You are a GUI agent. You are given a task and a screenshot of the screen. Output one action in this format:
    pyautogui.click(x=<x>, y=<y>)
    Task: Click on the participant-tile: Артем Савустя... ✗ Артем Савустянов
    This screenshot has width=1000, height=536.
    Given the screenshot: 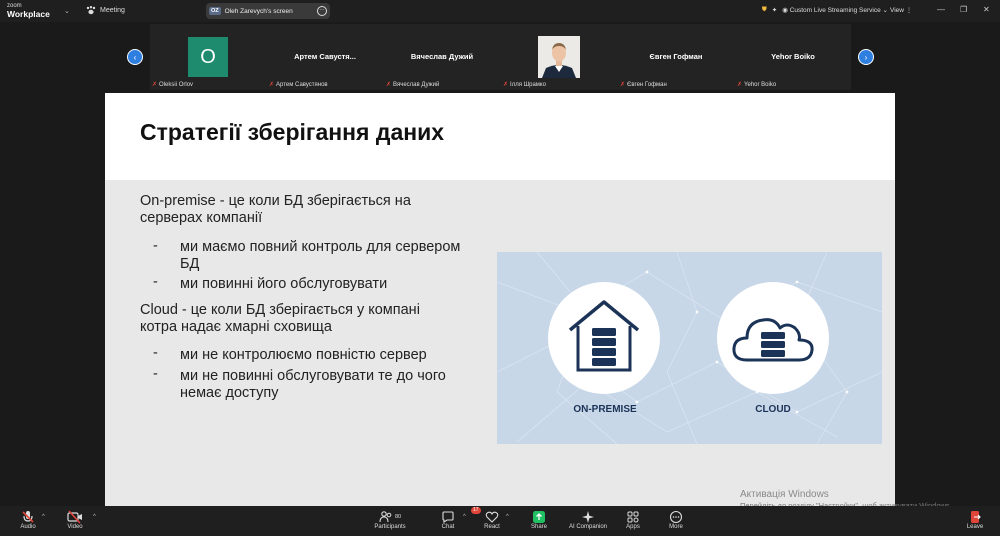 What is the action you would take?
    pyautogui.click(x=325, y=57)
    